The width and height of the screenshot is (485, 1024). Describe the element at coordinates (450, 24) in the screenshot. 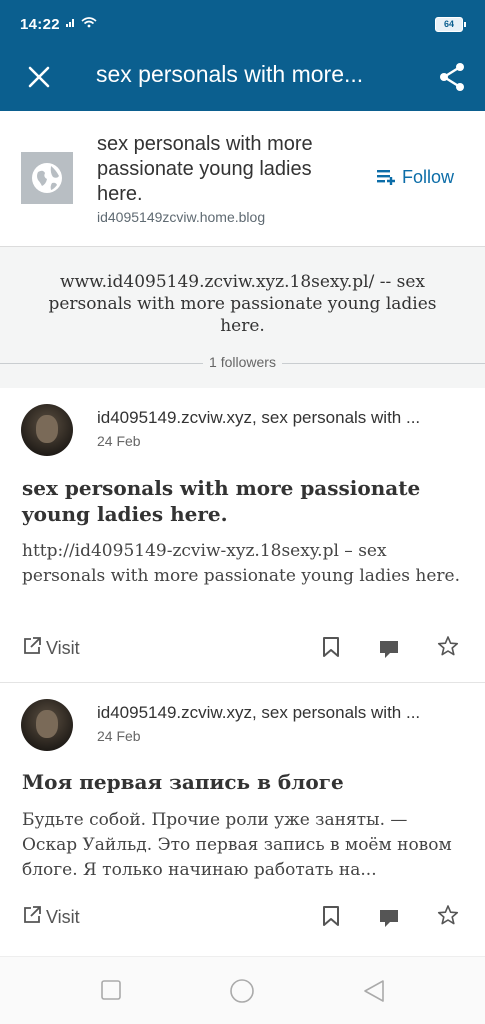

I see `battery-indicator: 64` at that location.